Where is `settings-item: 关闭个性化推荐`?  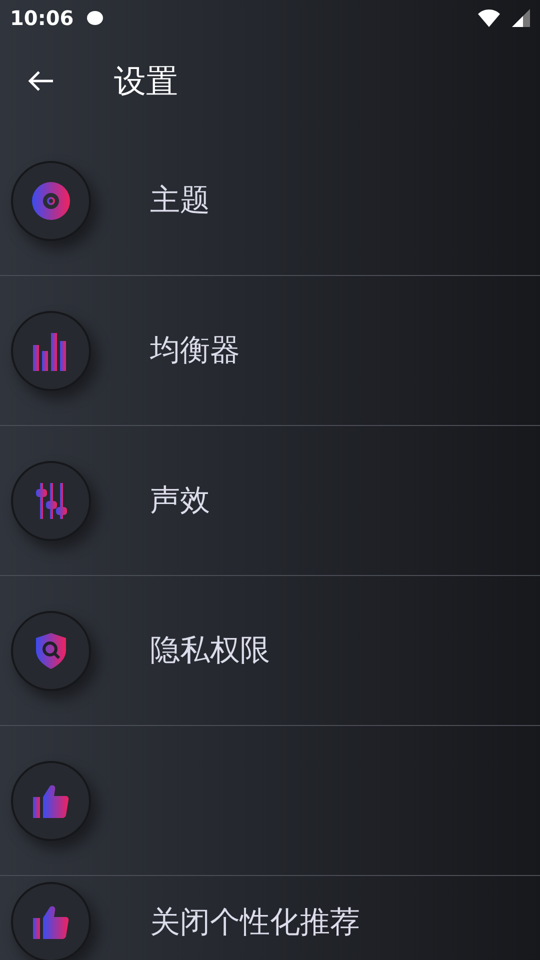
settings-item: 关闭个性化推荐 is located at coordinates (270, 921).